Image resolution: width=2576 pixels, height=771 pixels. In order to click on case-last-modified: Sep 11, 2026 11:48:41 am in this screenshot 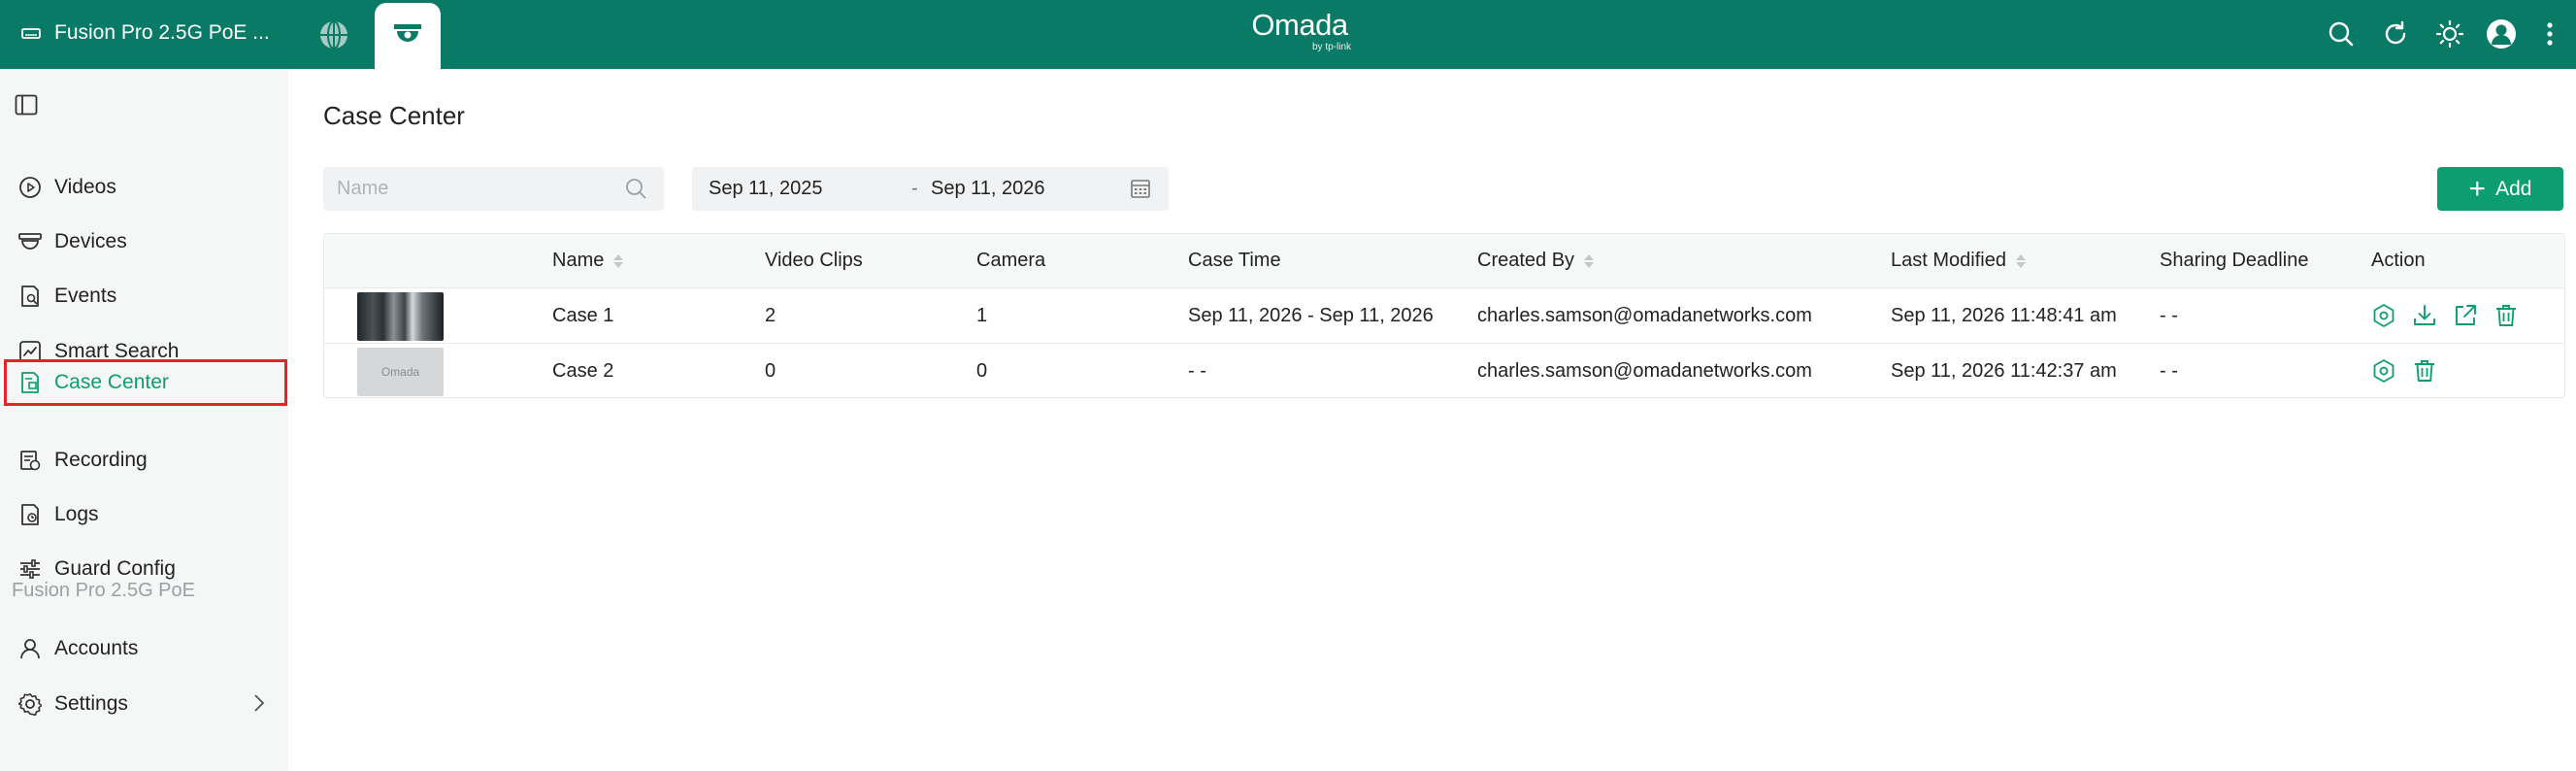, I will do `click(2004, 315)`.